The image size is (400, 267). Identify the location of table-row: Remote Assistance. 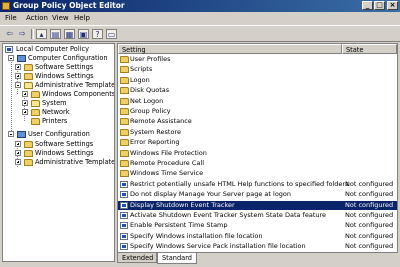
(257, 121).